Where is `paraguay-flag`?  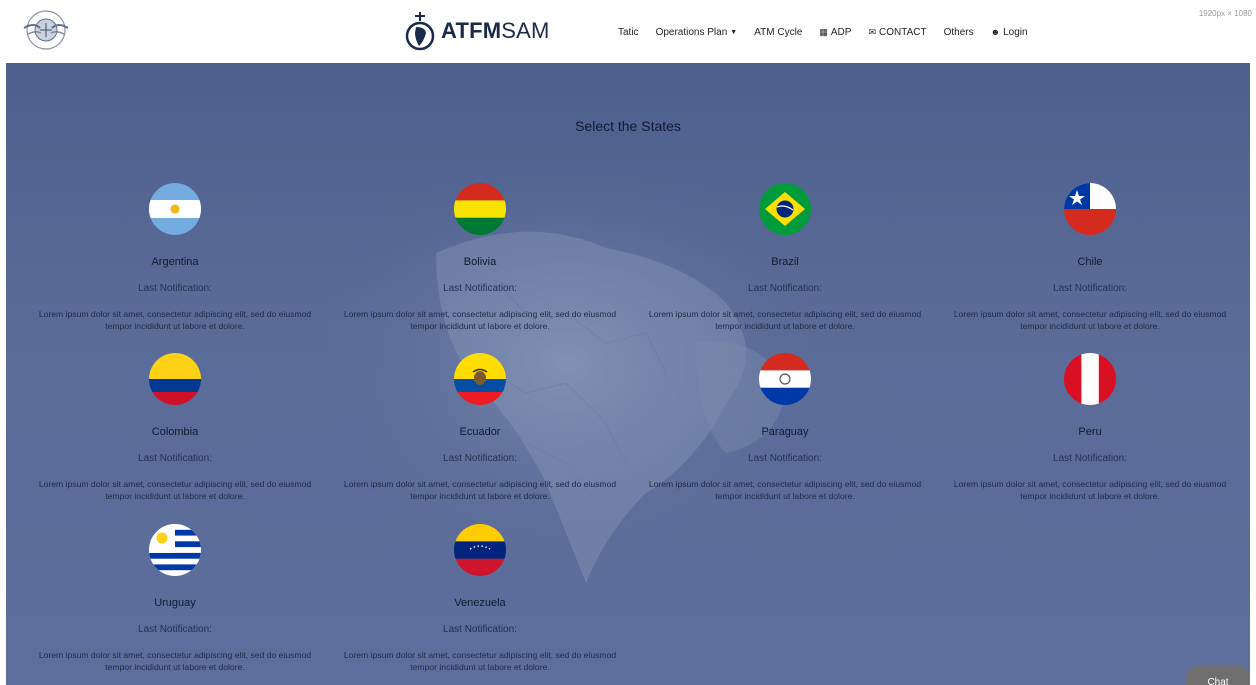
paraguay-flag is located at coordinates (785, 379).